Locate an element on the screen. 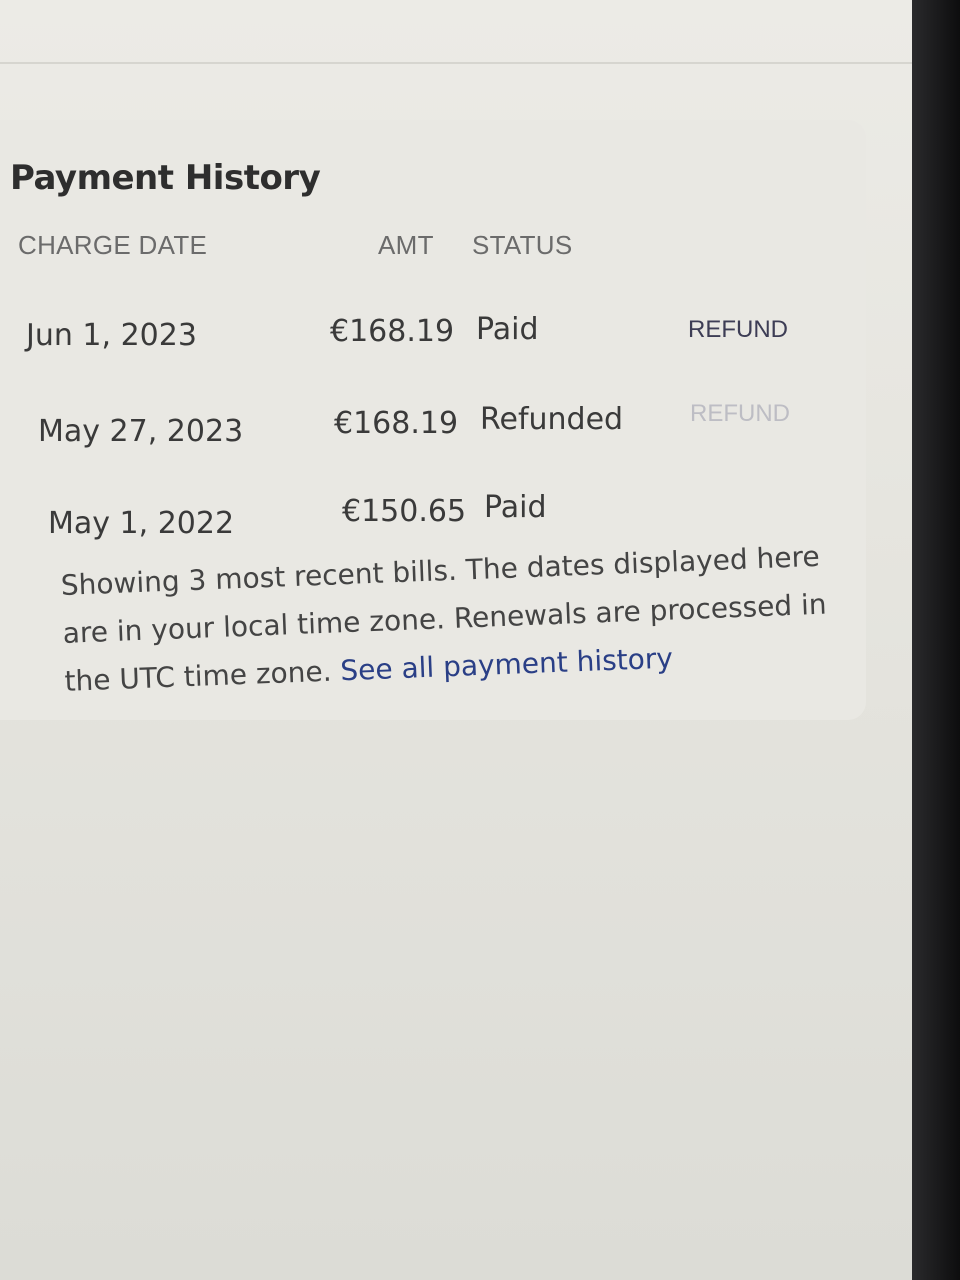 This screenshot has width=960, height=1280. monitor-bezel is located at coordinates (936, 640).